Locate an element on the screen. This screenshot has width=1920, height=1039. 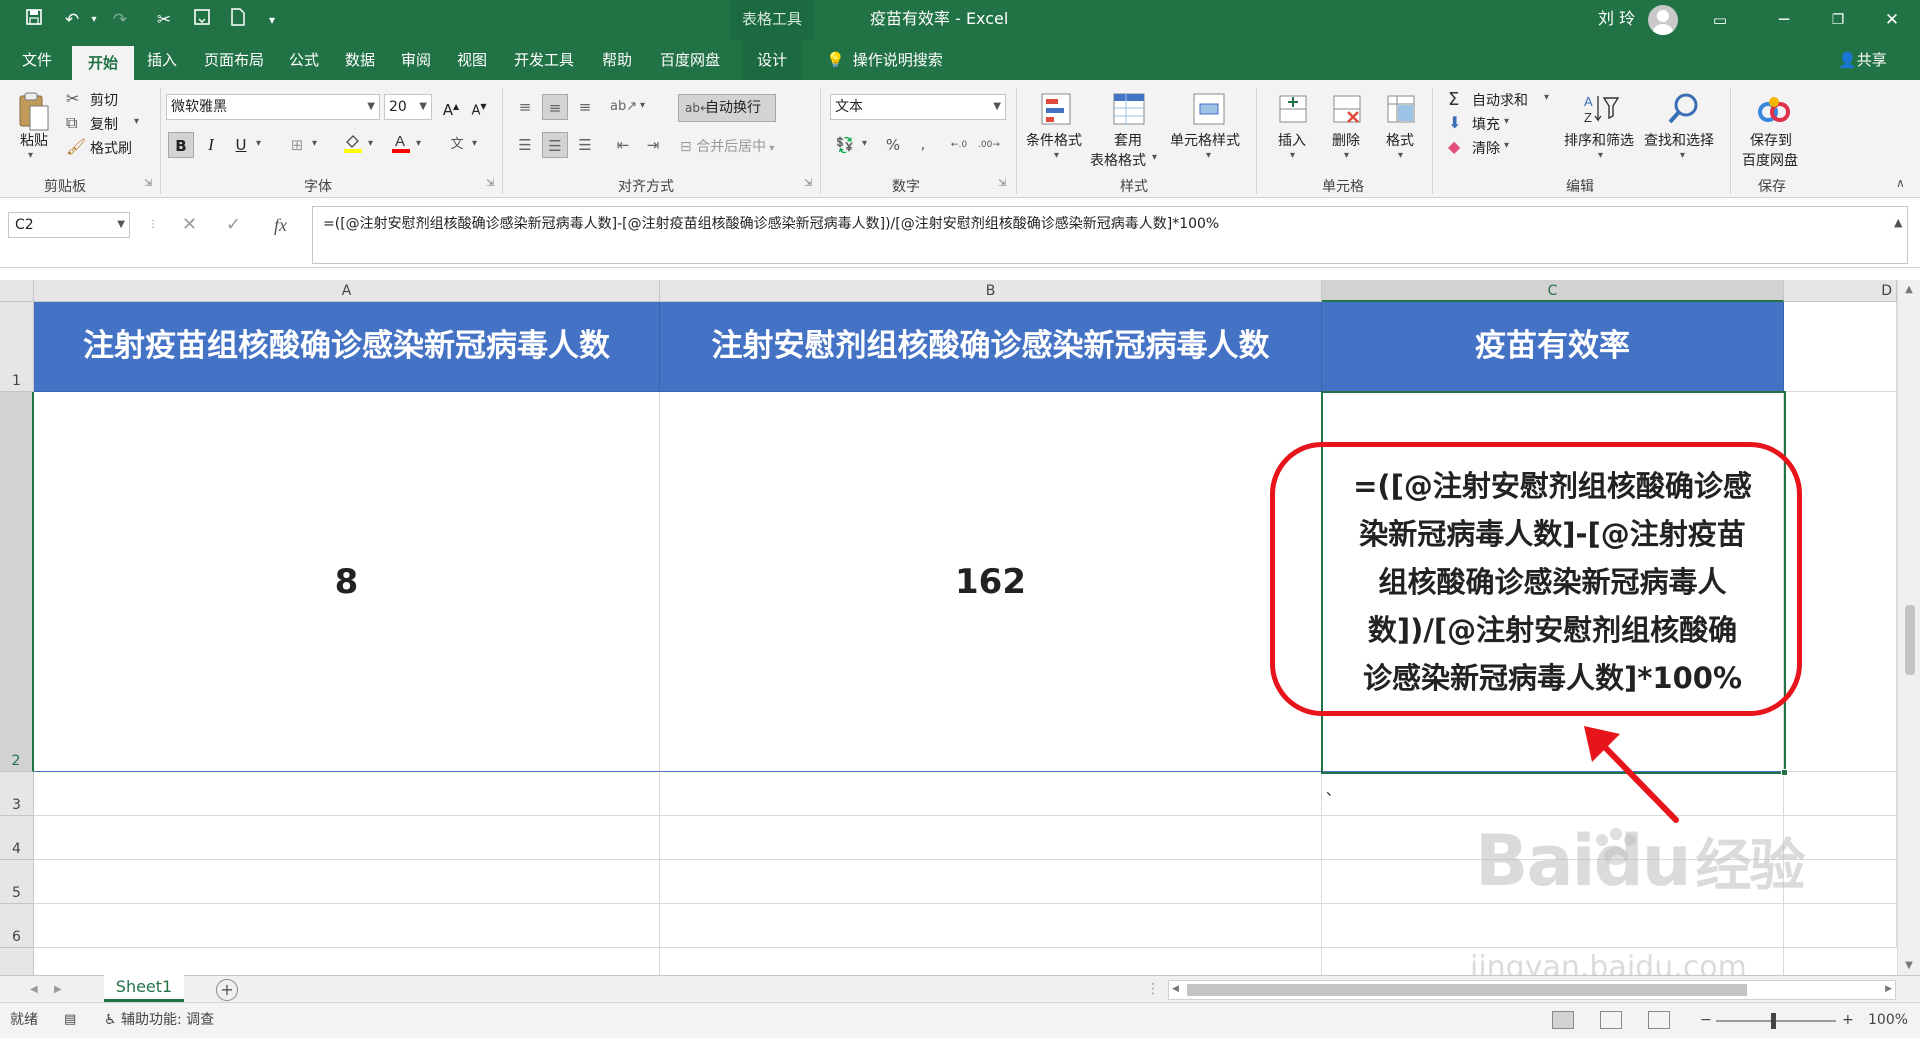
format-cells-label: 格式 is located at coordinates (1400, 140).